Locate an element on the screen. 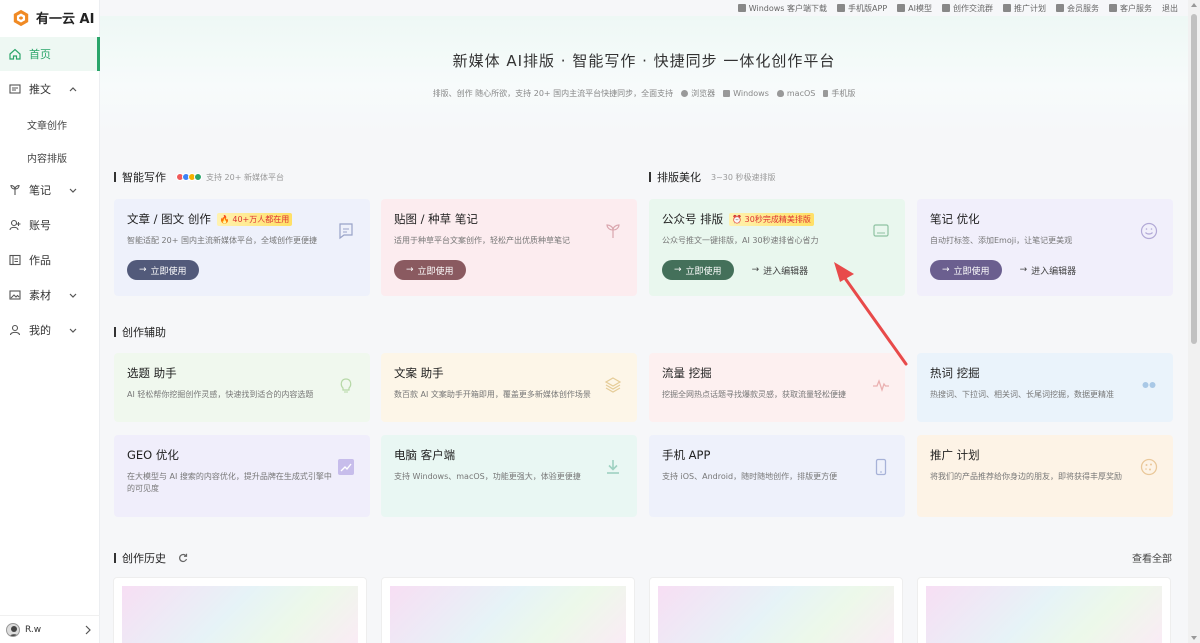 The height and width of the screenshot is (643, 1200). sidebar-subitem-layout: 内容排版 is located at coordinates (47, 157).